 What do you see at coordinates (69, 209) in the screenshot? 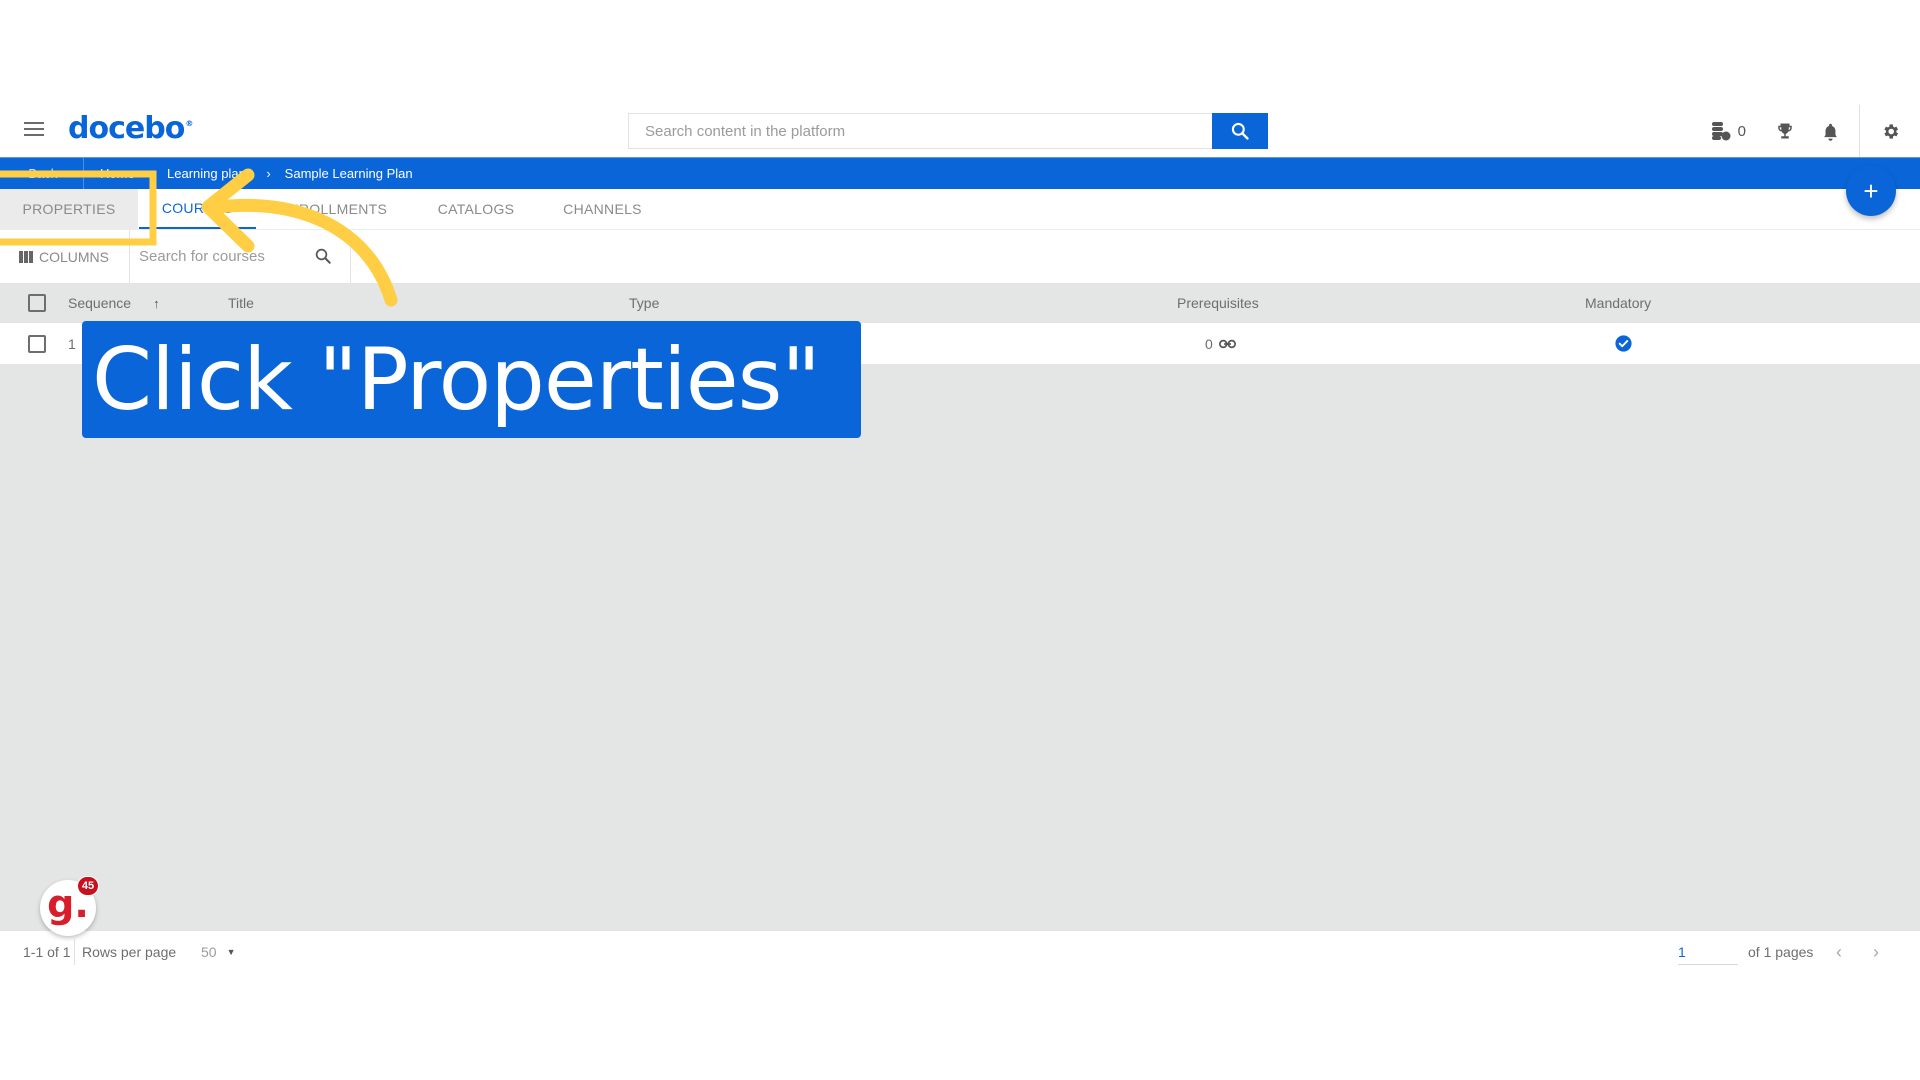
I see `tab-properties: PROPERTIES` at bounding box center [69, 209].